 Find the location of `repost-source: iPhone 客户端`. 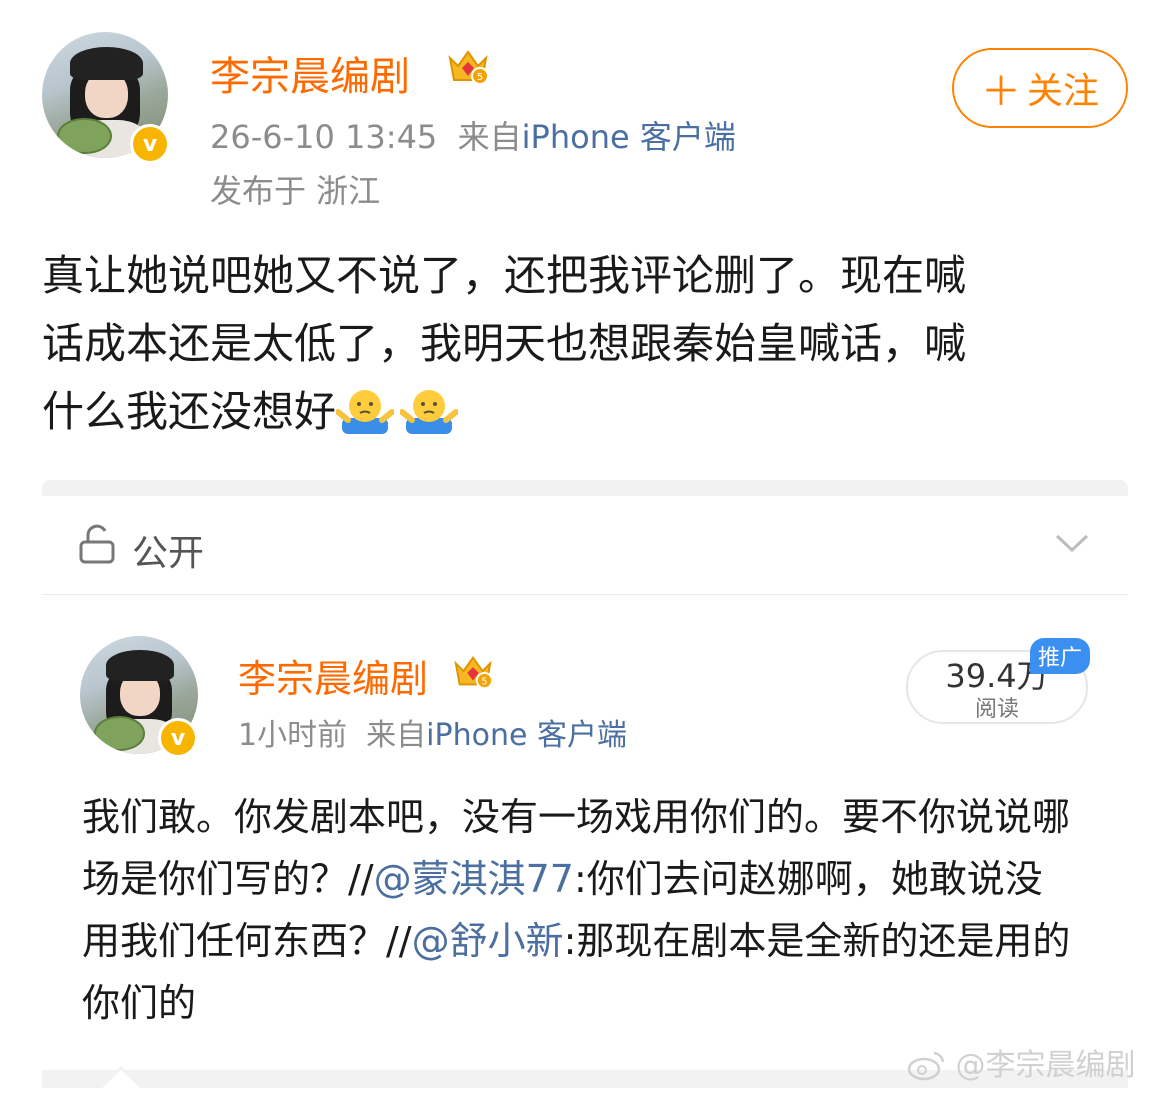

repost-source: iPhone 客户端 is located at coordinates (526, 735).